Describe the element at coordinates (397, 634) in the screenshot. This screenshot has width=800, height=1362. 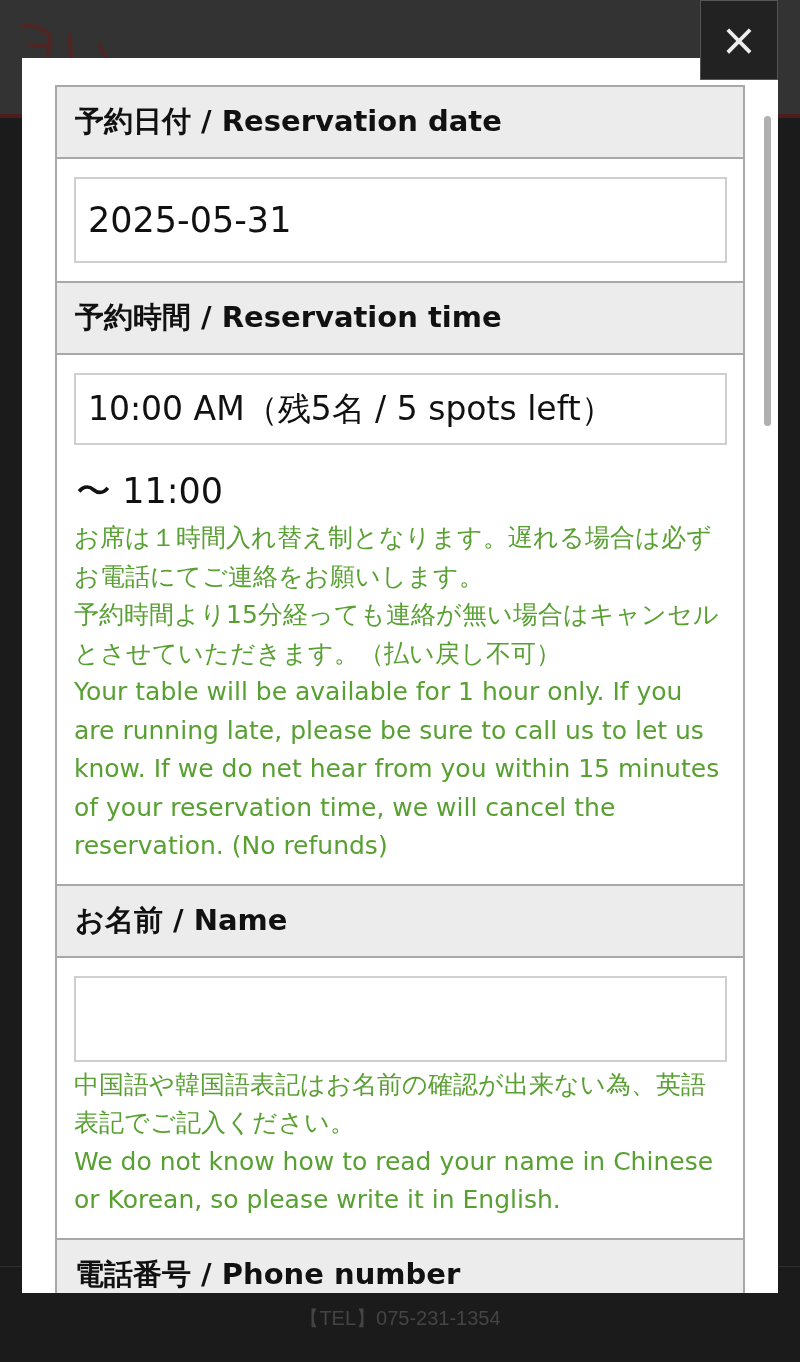
I see `notice-text: 予約時間より15分経っても連絡が無い場合はキャンセルとさせていただきます。（払い戻し不可）` at that location.